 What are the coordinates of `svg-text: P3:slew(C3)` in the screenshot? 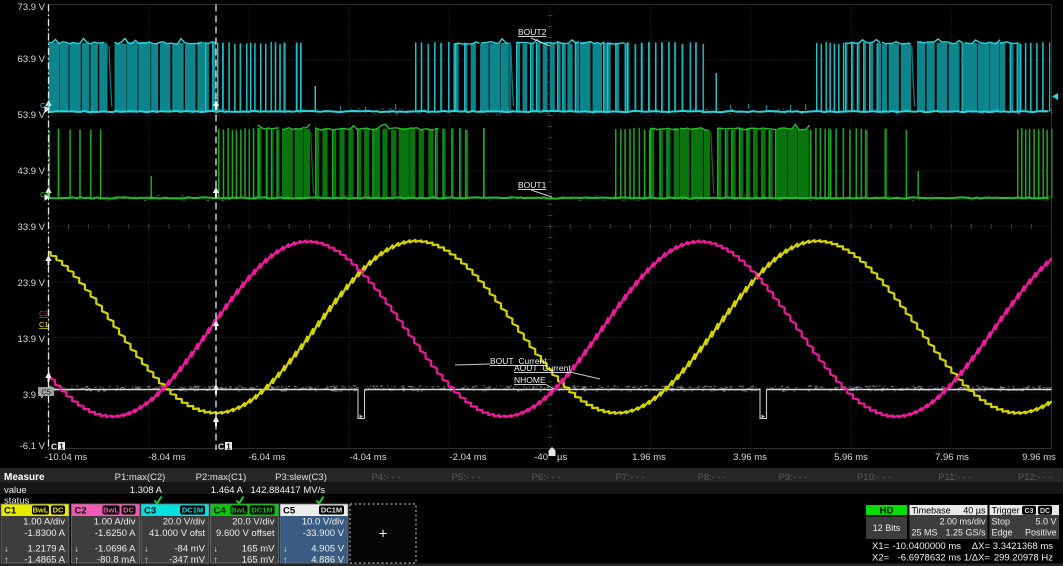 It's located at (301, 477).